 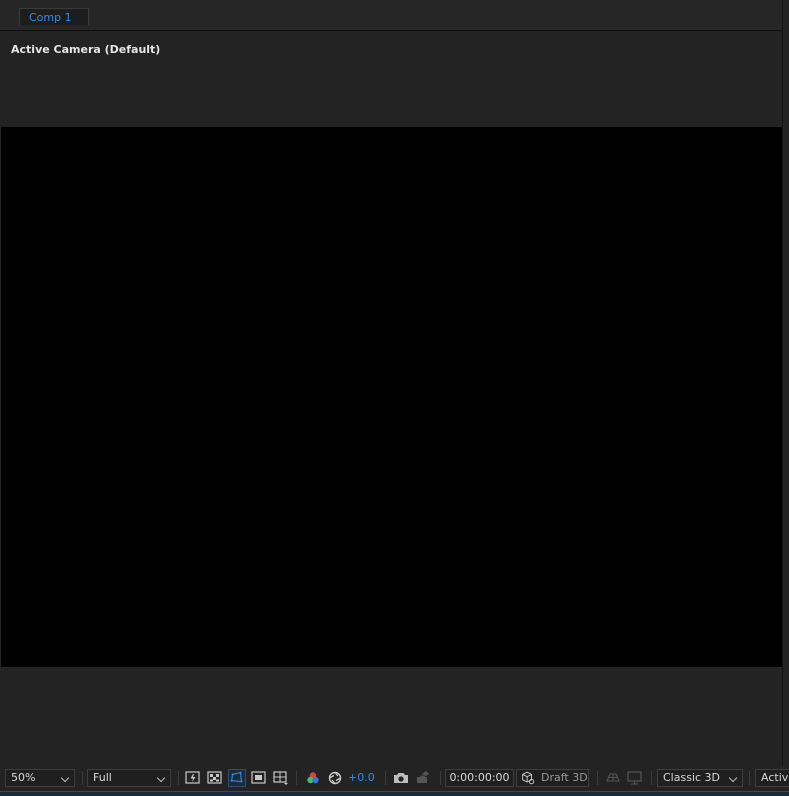 I want to click on fast-previews-icon, so click(x=193, y=778).